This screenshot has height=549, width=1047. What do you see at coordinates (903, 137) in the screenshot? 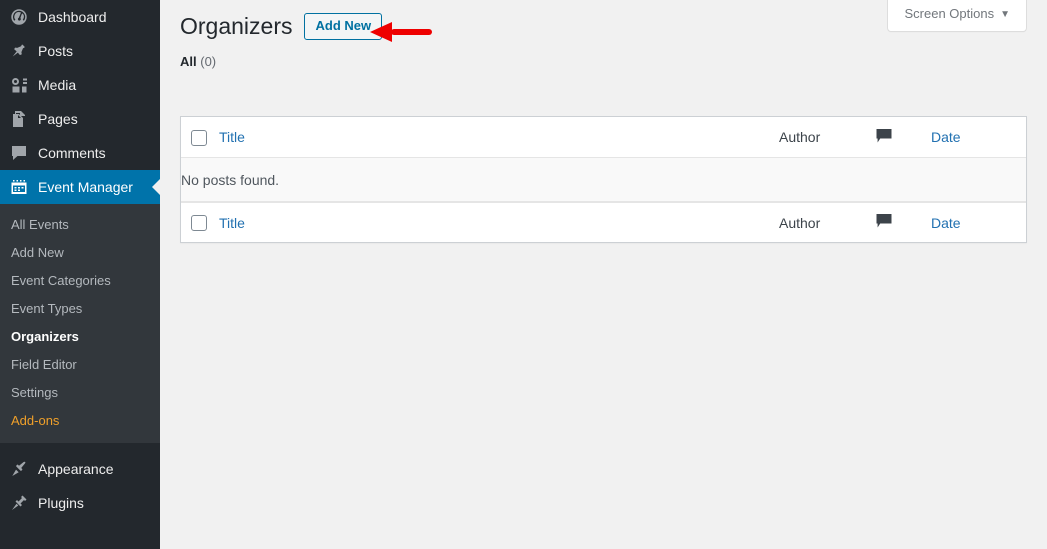
I see `column-header-comments` at bounding box center [903, 137].